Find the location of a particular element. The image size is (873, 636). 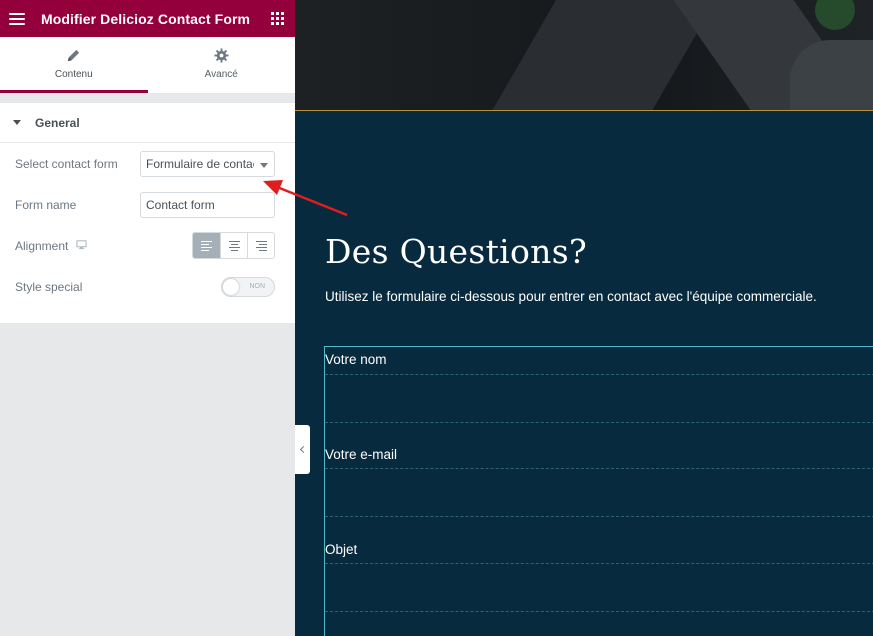

alignment-choices is located at coordinates (233, 245).